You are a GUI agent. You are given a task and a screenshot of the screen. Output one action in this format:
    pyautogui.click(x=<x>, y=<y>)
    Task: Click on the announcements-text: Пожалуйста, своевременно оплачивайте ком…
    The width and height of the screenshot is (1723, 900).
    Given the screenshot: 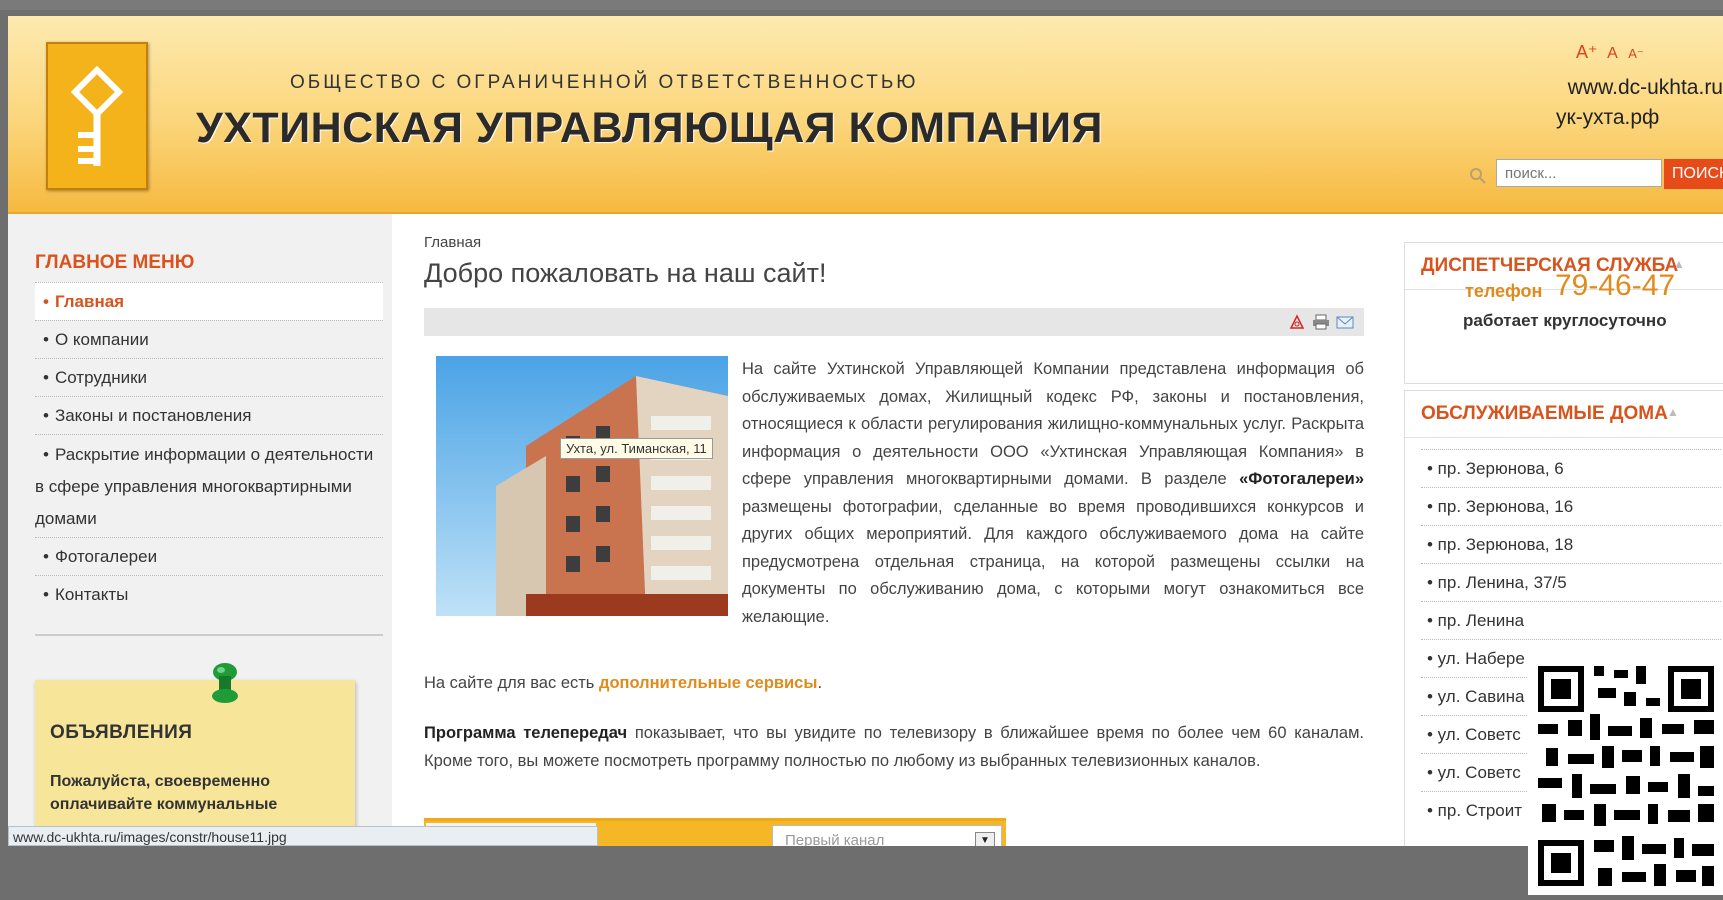 What is the action you would take?
    pyautogui.click(x=164, y=793)
    